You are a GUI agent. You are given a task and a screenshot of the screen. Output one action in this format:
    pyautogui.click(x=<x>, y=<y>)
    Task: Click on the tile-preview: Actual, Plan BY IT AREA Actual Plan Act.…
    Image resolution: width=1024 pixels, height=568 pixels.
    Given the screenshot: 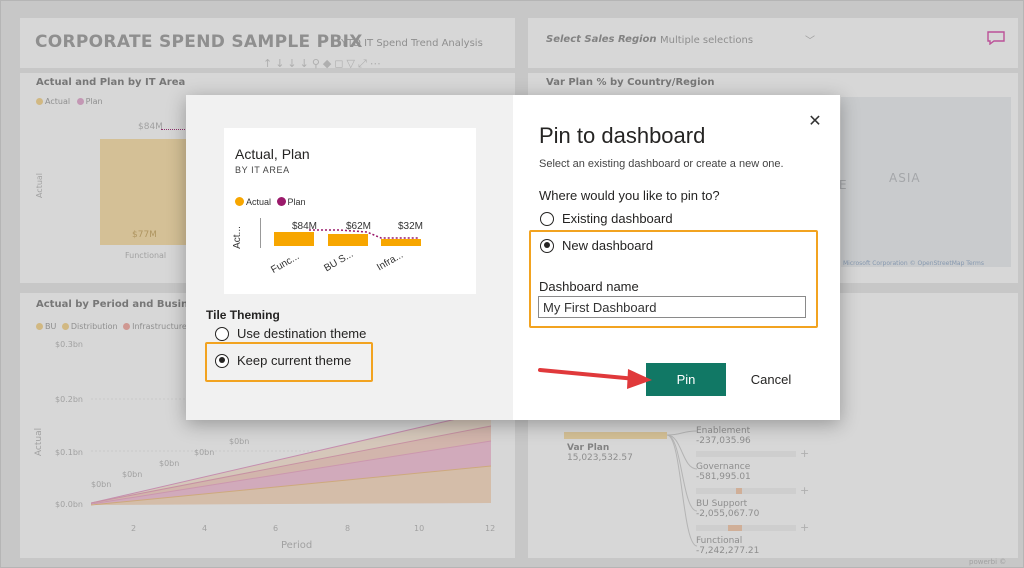 What is the action you would take?
    pyautogui.click(x=350, y=211)
    